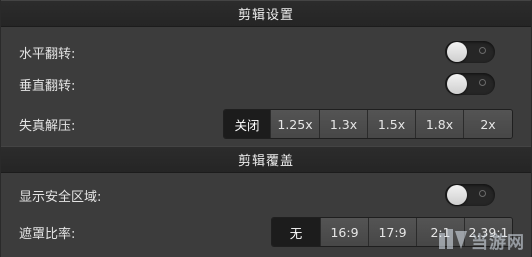 This screenshot has height=257, width=532. I want to click on distortion-segmented-control: 关闭 1.25x 1.3x 1.5x 1.8x 2x, so click(368, 124).